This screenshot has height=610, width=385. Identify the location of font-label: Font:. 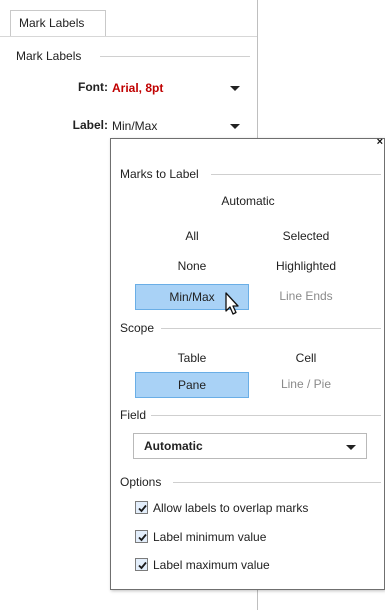
(93, 87).